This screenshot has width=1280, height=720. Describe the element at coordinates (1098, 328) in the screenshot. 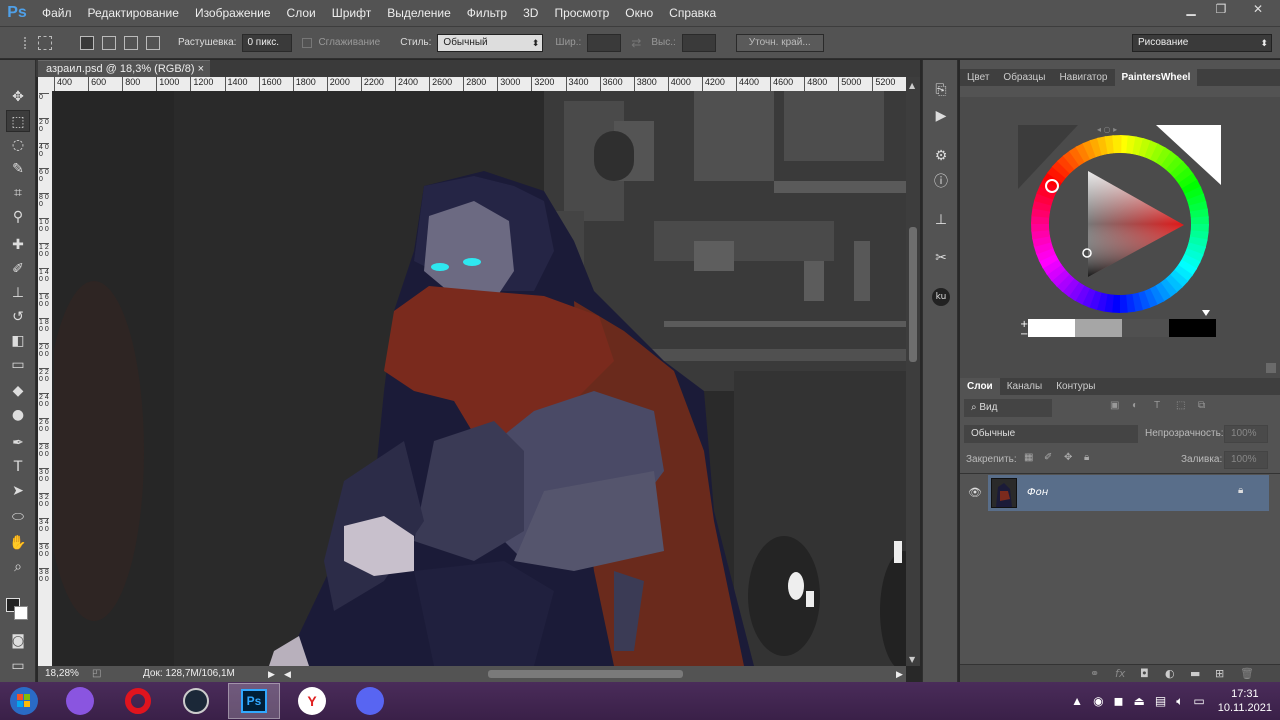

I see `swatch-light-gray` at that location.